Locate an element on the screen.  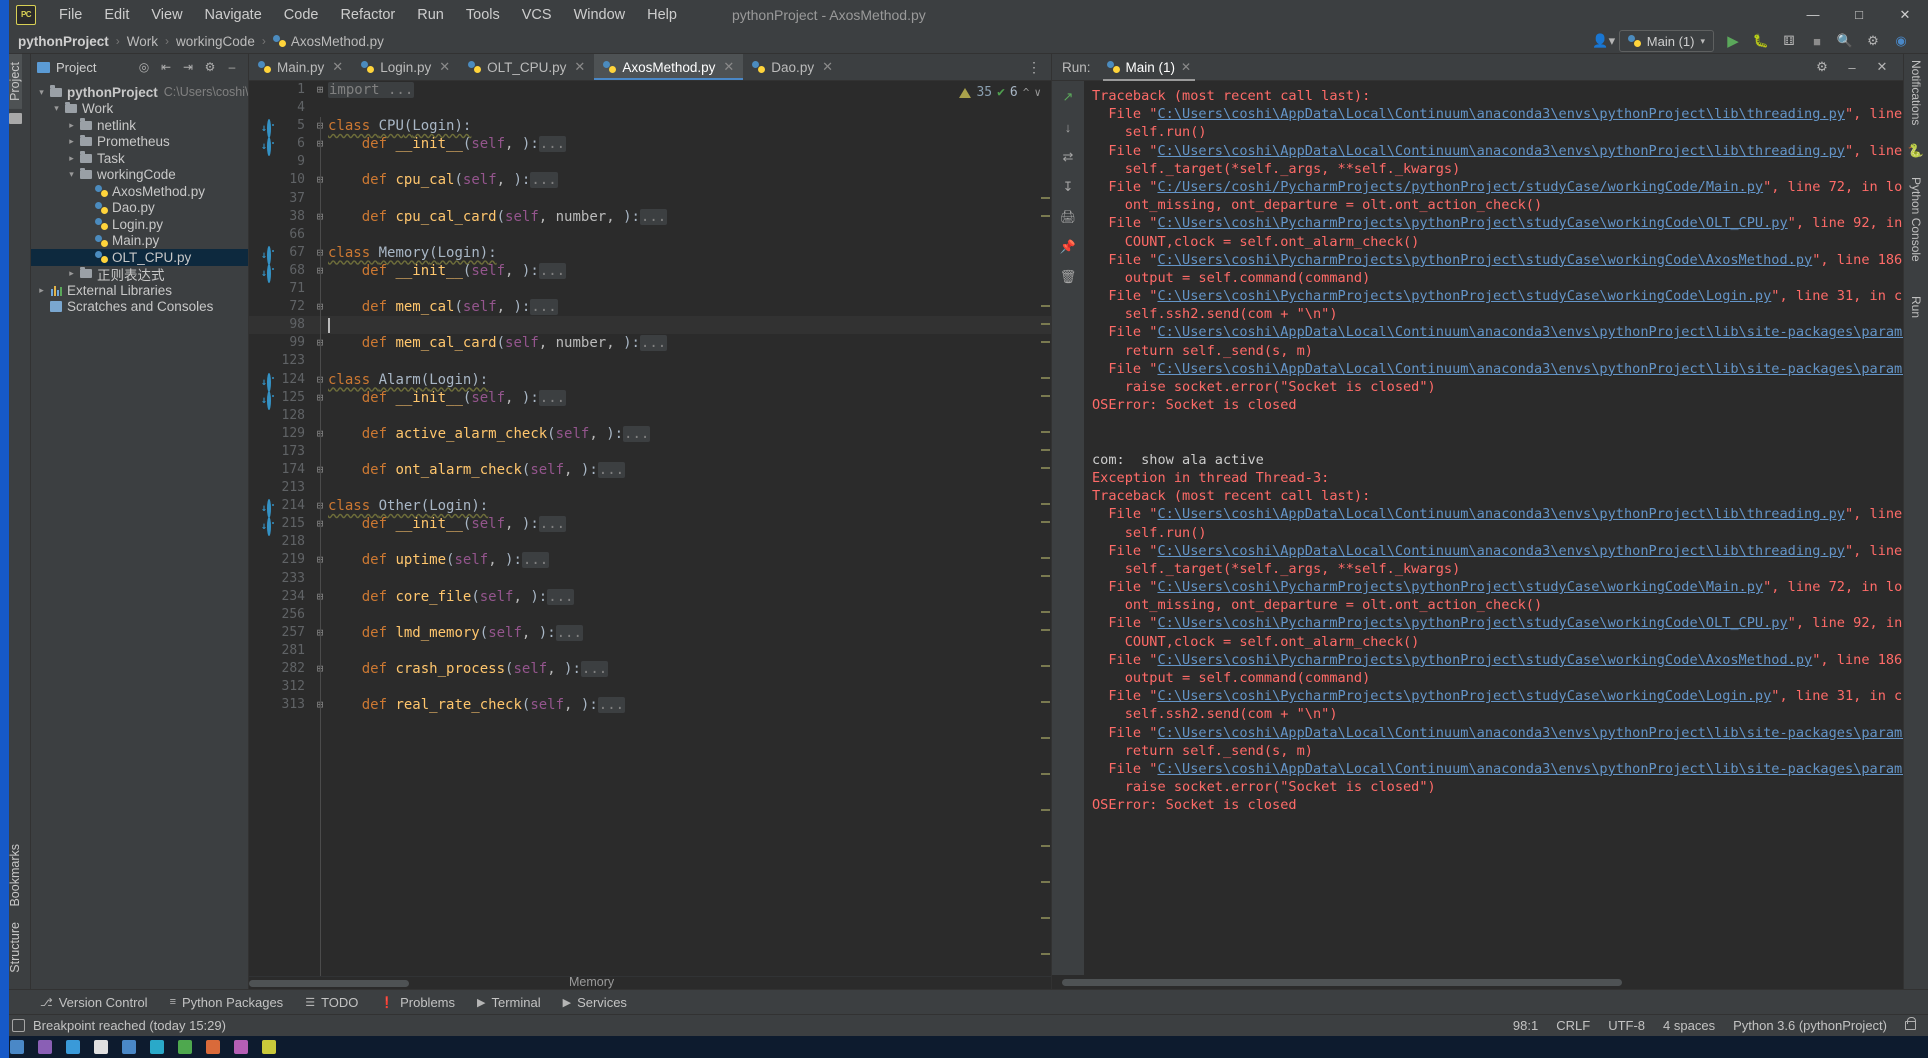
code-line: 123 is located at coordinates (650, 361).